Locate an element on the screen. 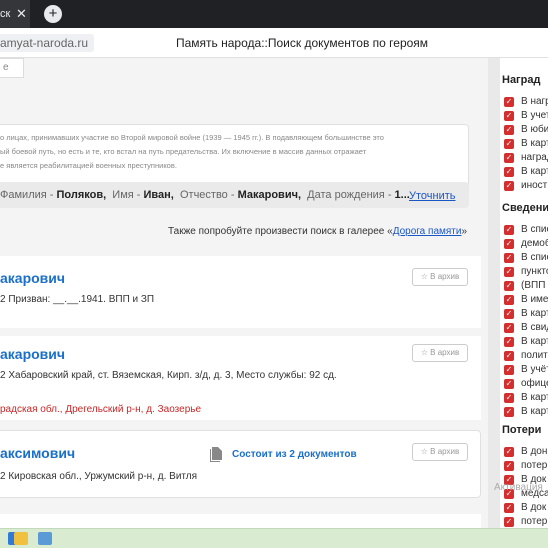 Image resolution: width=548 pixels, height=548 pixels. search-hint-box: е is located at coordinates (12, 68).